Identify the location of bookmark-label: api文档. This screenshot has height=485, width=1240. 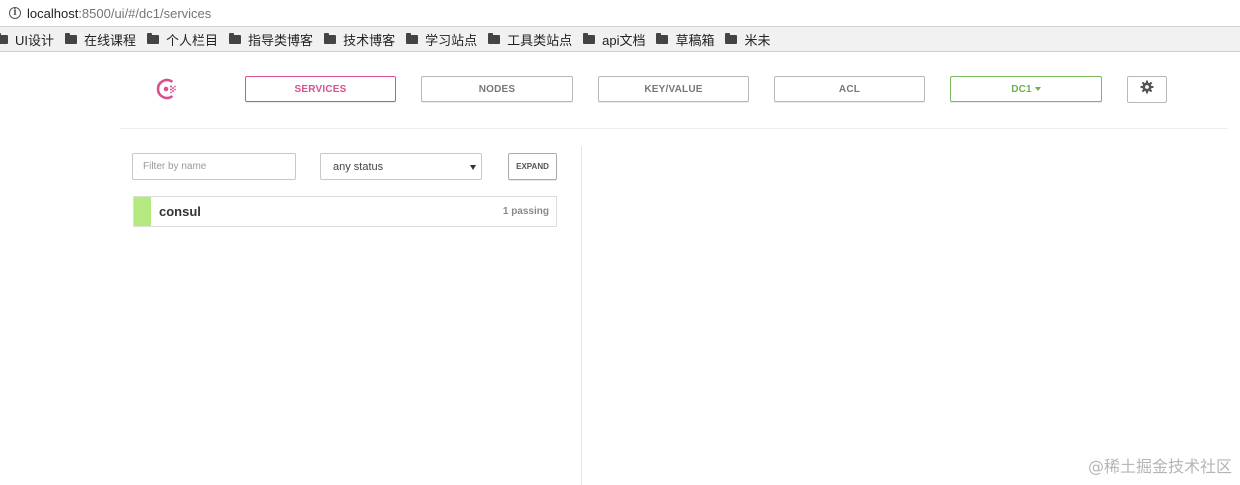
(624, 40).